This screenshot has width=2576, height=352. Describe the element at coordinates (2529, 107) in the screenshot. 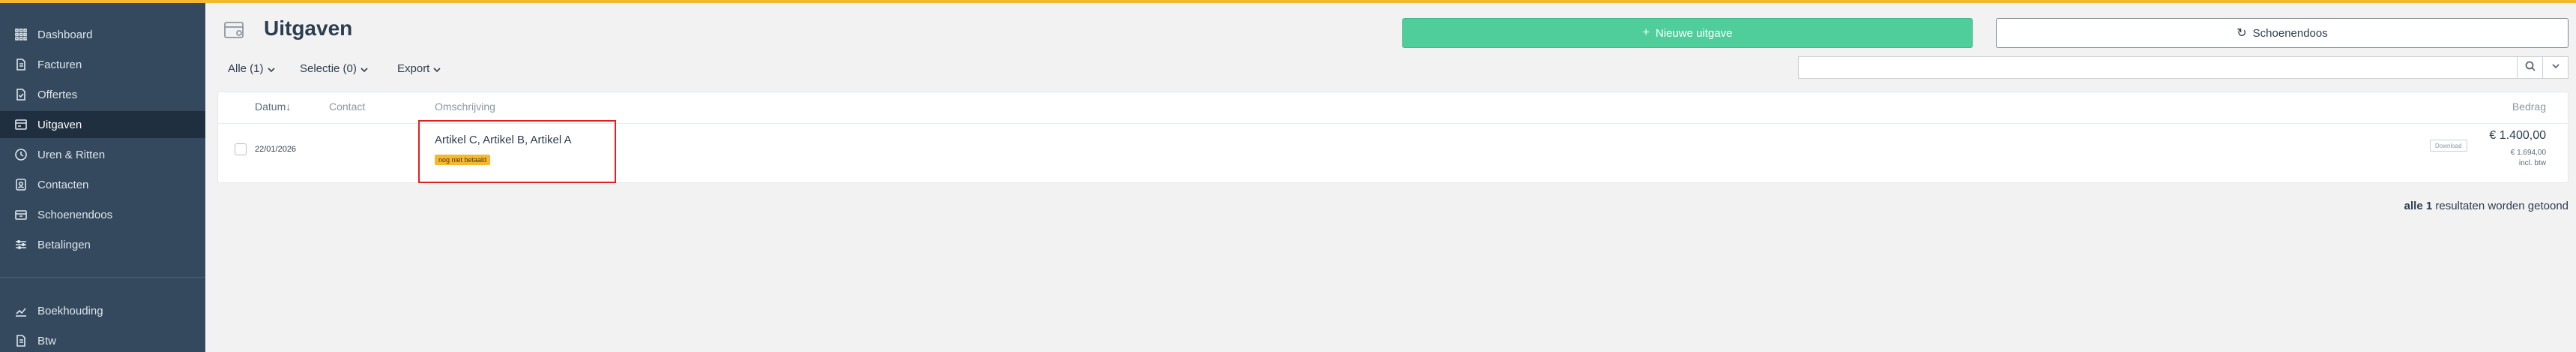

I see `column-header-amount: Bedrag` at that location.